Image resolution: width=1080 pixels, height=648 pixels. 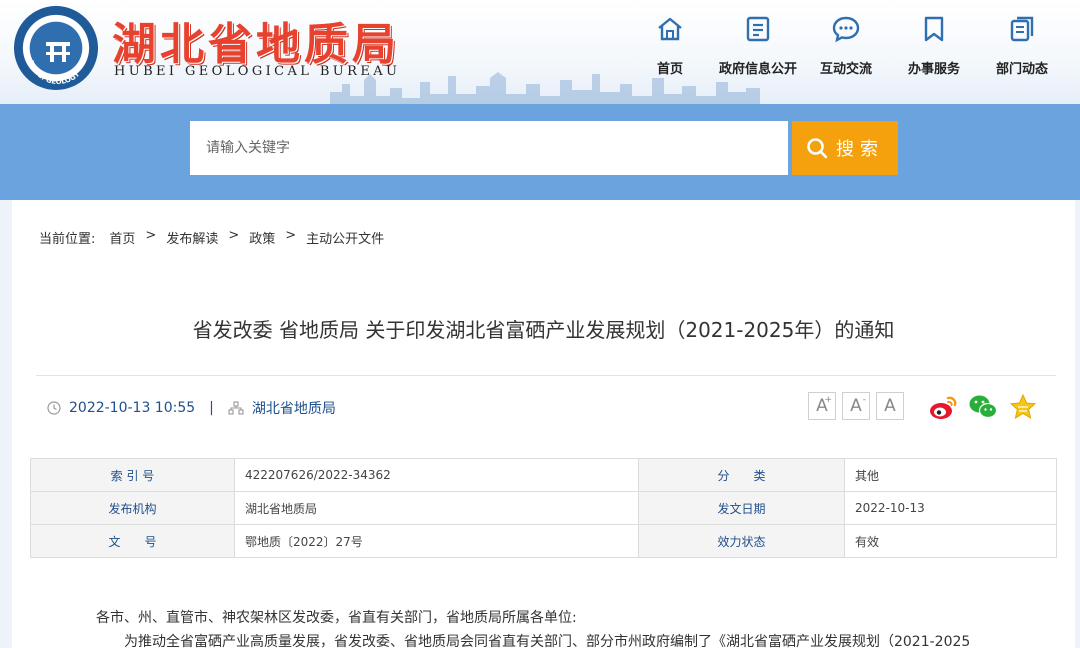 I want to click on info-key: 效力状态, so click(x=741, y=541).